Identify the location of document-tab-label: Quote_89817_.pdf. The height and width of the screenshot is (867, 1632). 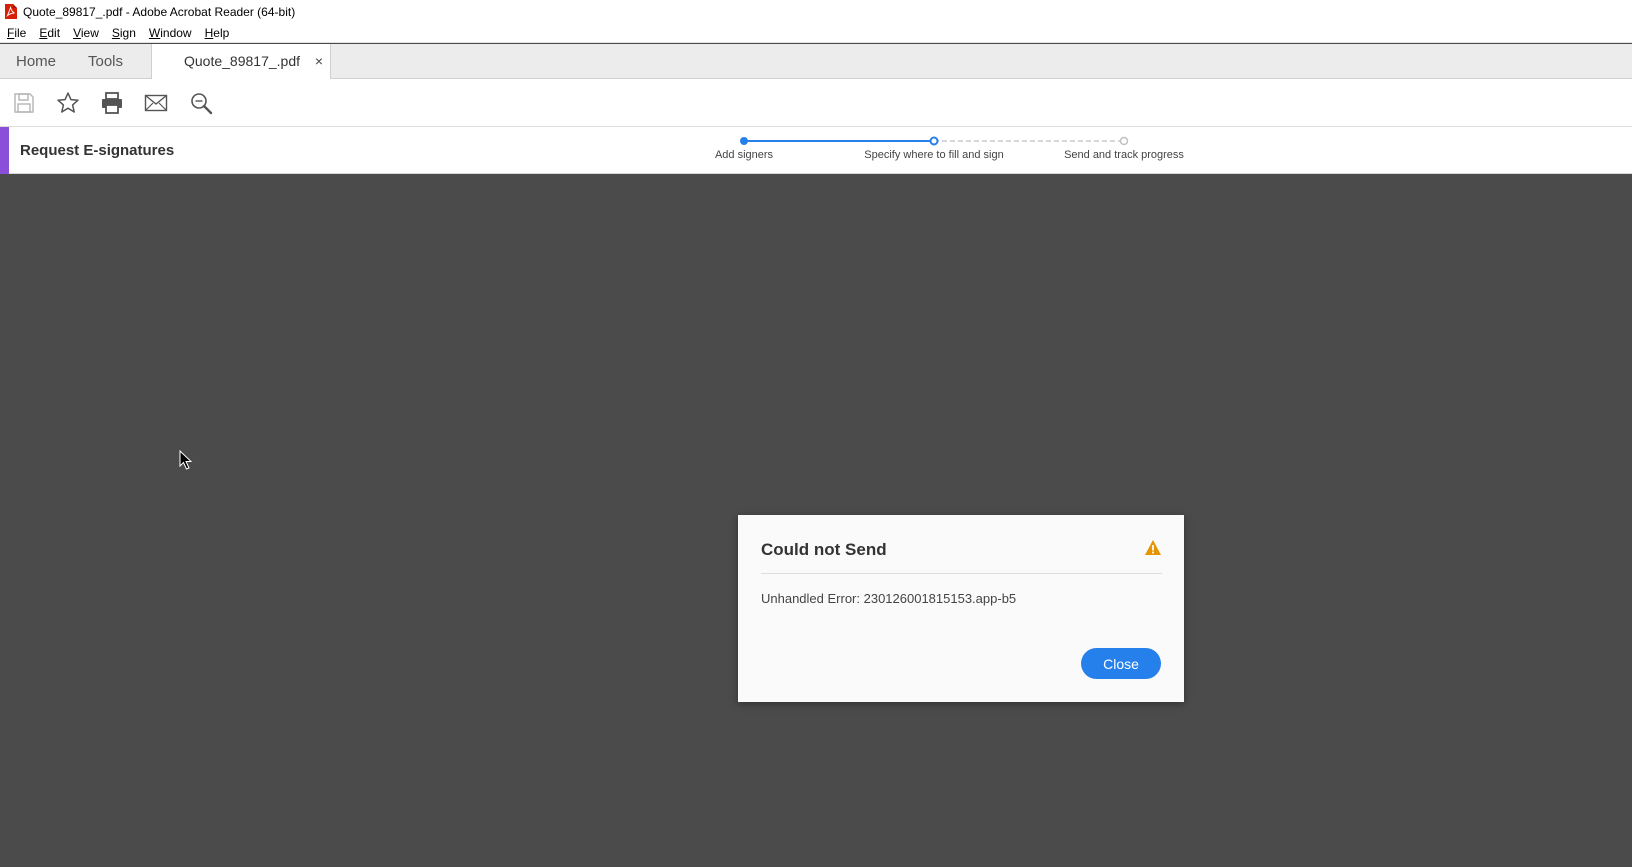
(242, 61).